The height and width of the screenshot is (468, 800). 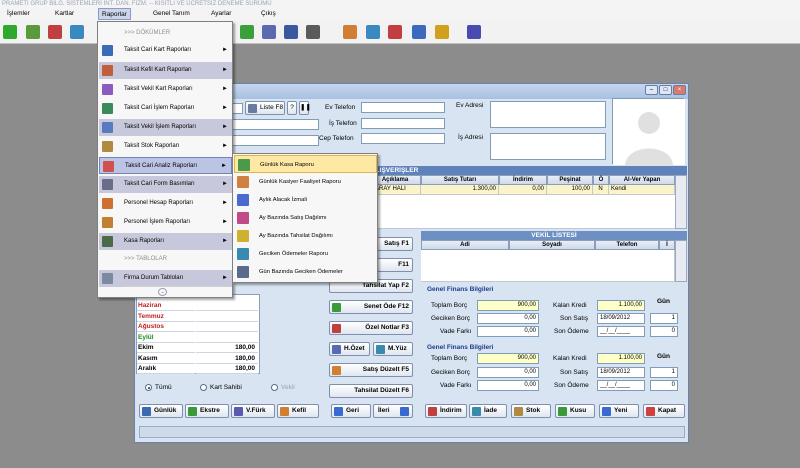 I want to click on ozel-notlar-button: Özel Notlar F3, so click(x=371, y=328).